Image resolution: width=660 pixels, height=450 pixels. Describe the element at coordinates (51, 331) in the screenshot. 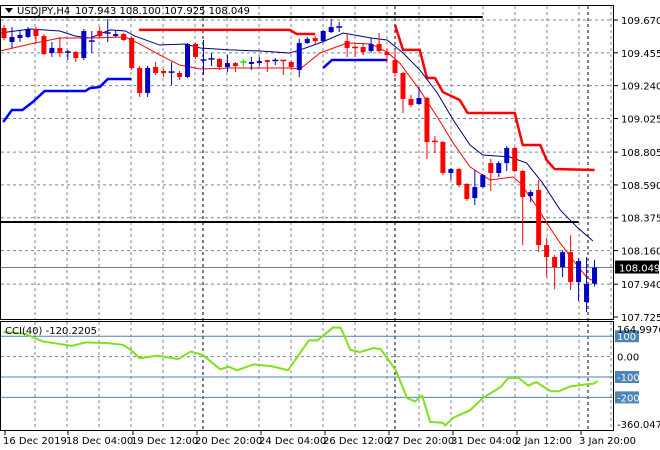

I see `cci-title: CCI(40) -120.2205` at that location.